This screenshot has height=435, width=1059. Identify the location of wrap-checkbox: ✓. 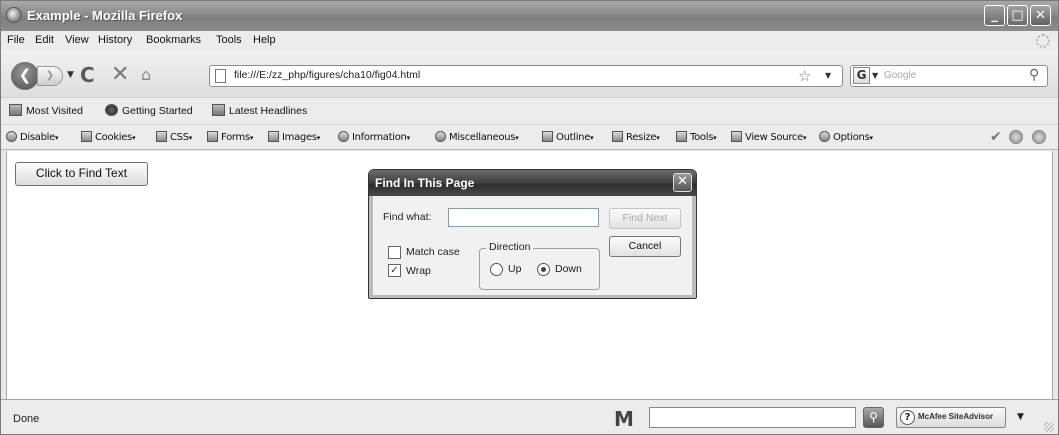
(394, 270).